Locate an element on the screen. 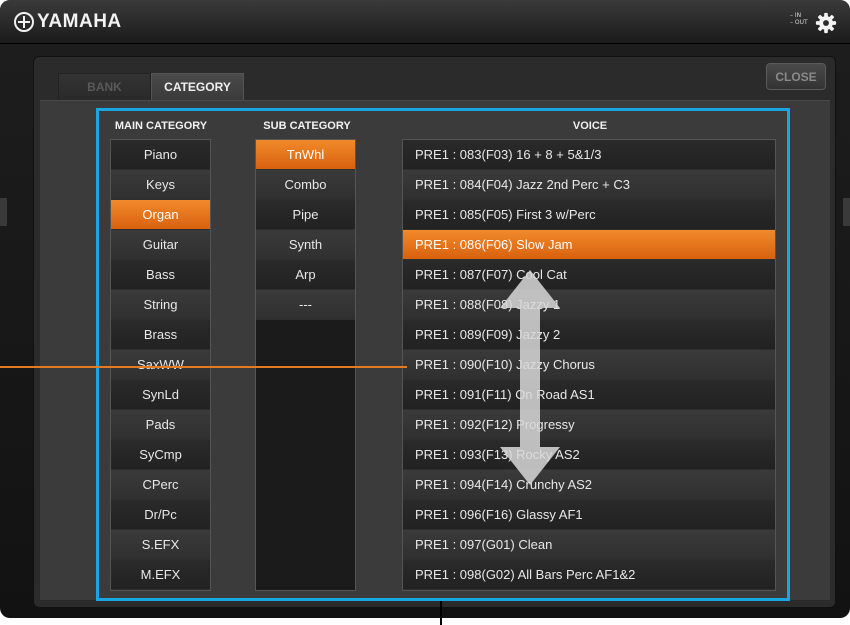  main-category-item: String is located at coordinates (160, 305).